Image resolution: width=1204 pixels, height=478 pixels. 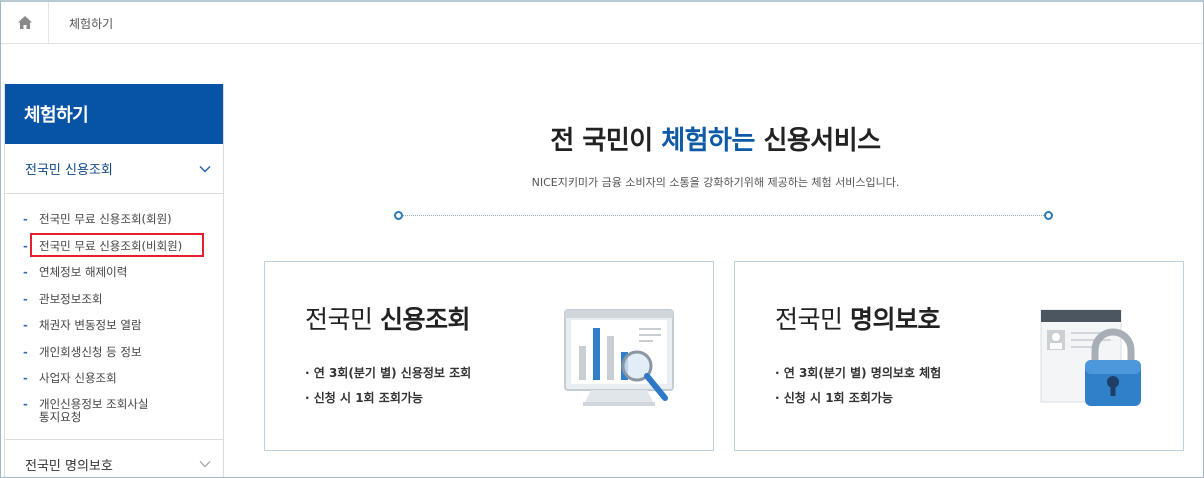 I want to click on sidebar-section-credit-inquiry: 전국민 신용조회, so click(x=114, y=169).